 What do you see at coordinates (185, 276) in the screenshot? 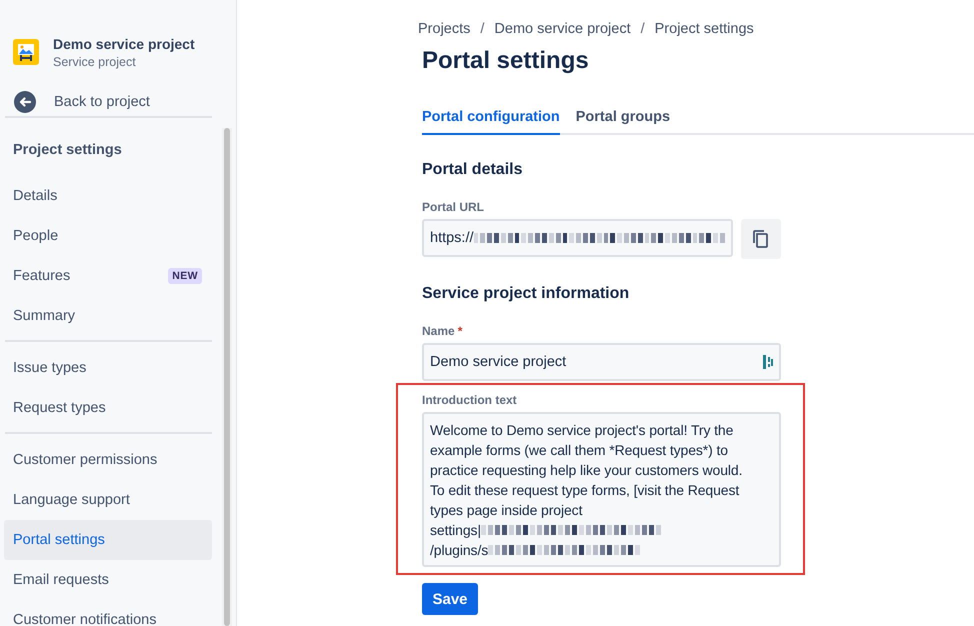
I see `new-badge: NEW` at bounding box center [185, 276].